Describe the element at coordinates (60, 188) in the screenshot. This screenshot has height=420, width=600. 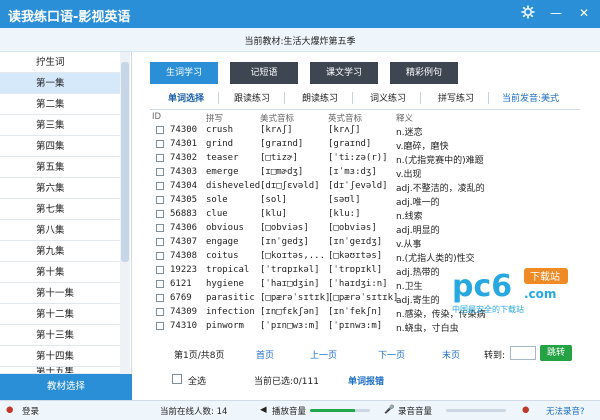
I see `sidebar-item-episode-6: 第六集` at that location.